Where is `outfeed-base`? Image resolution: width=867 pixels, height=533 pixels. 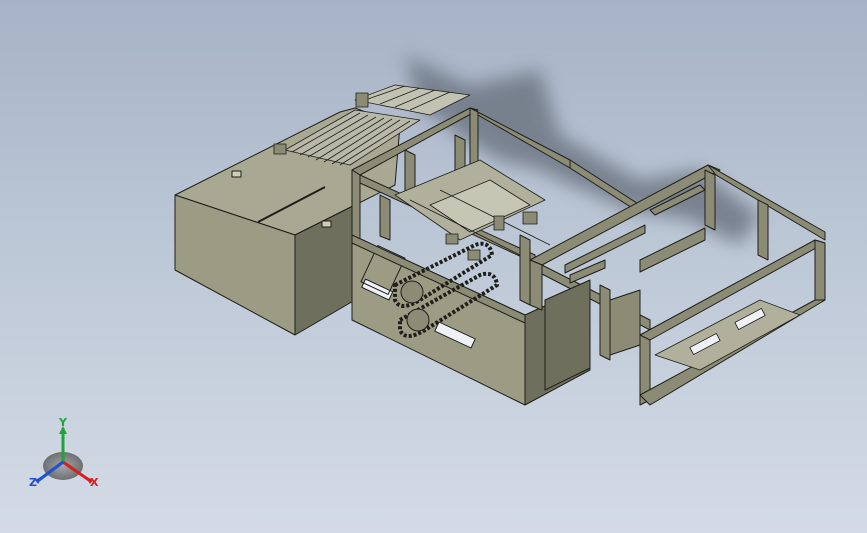 outfeed-base is located at coordinates (727, 335).